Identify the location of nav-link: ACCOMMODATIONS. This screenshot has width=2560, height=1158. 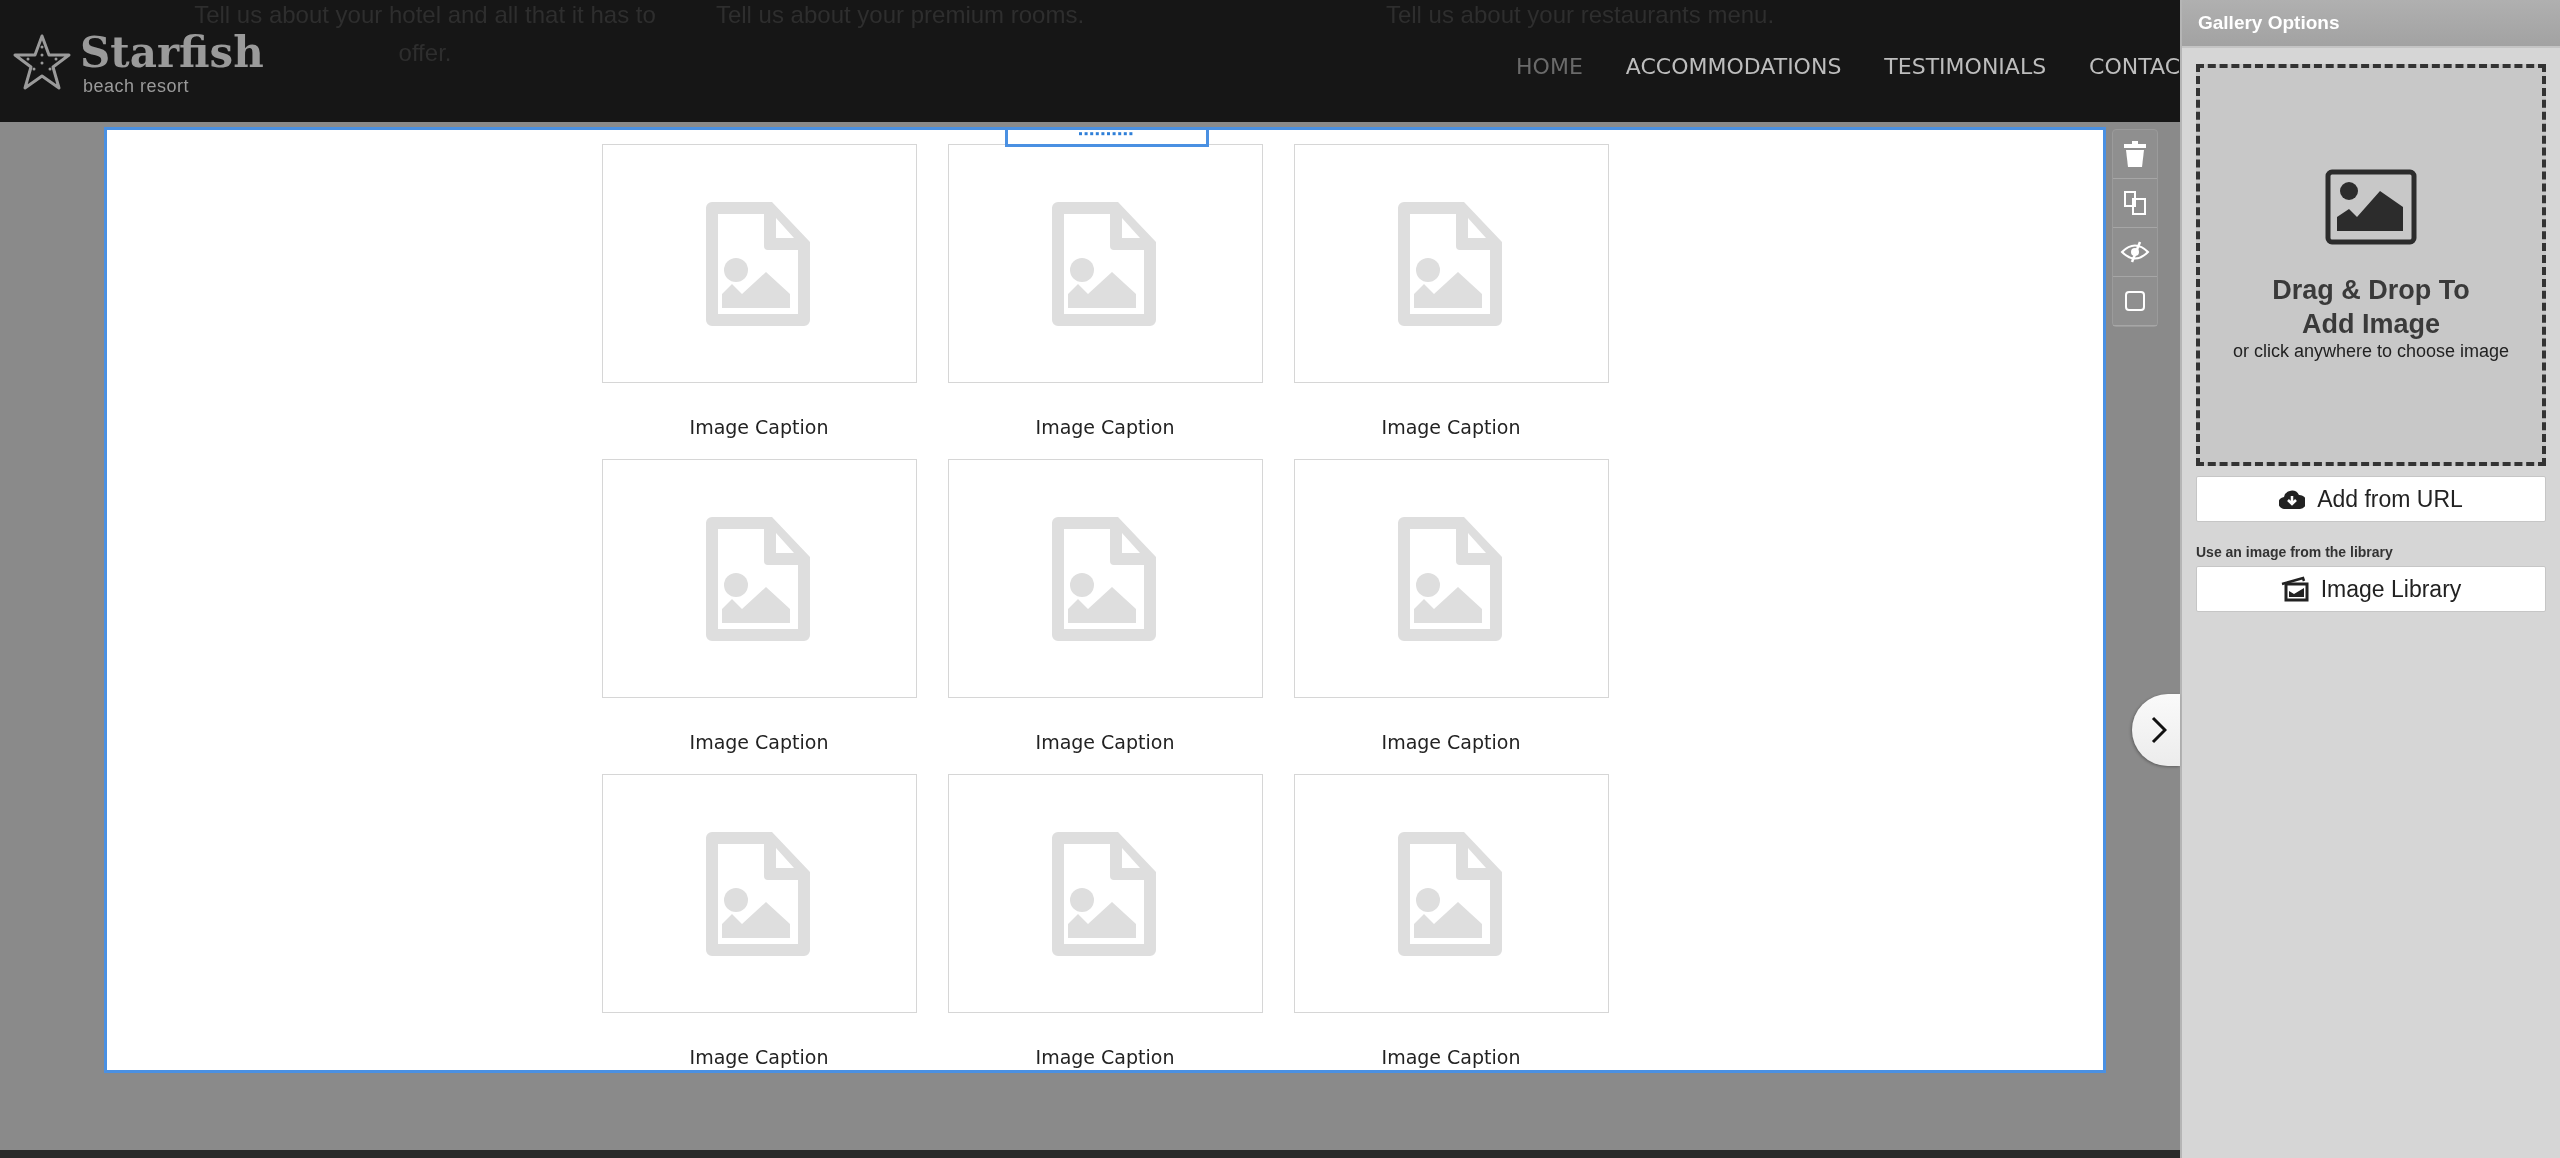
(1733, 66).